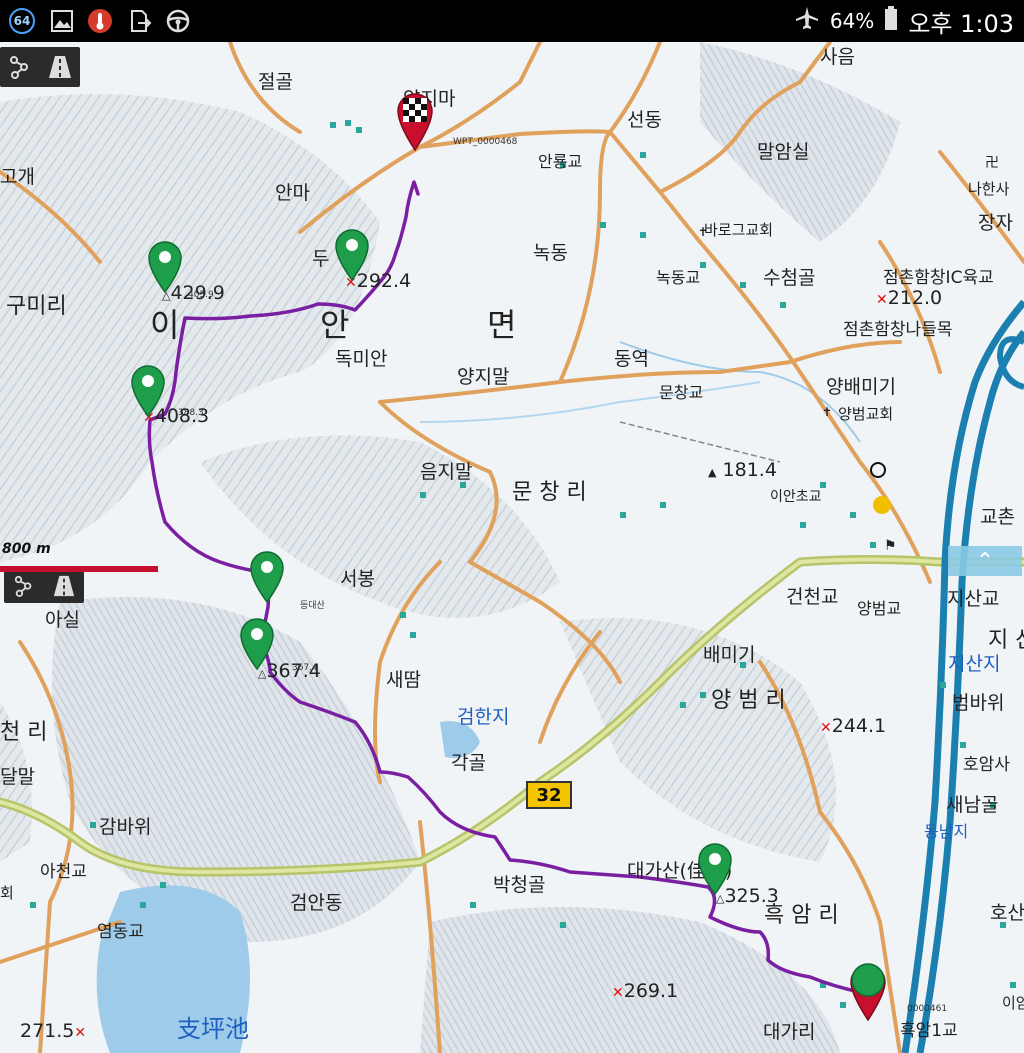 The image size is (1024, 1053). Describe the element at coordinates (973, 599) in the screenshot. I see `place-label: 지산교` at that location.